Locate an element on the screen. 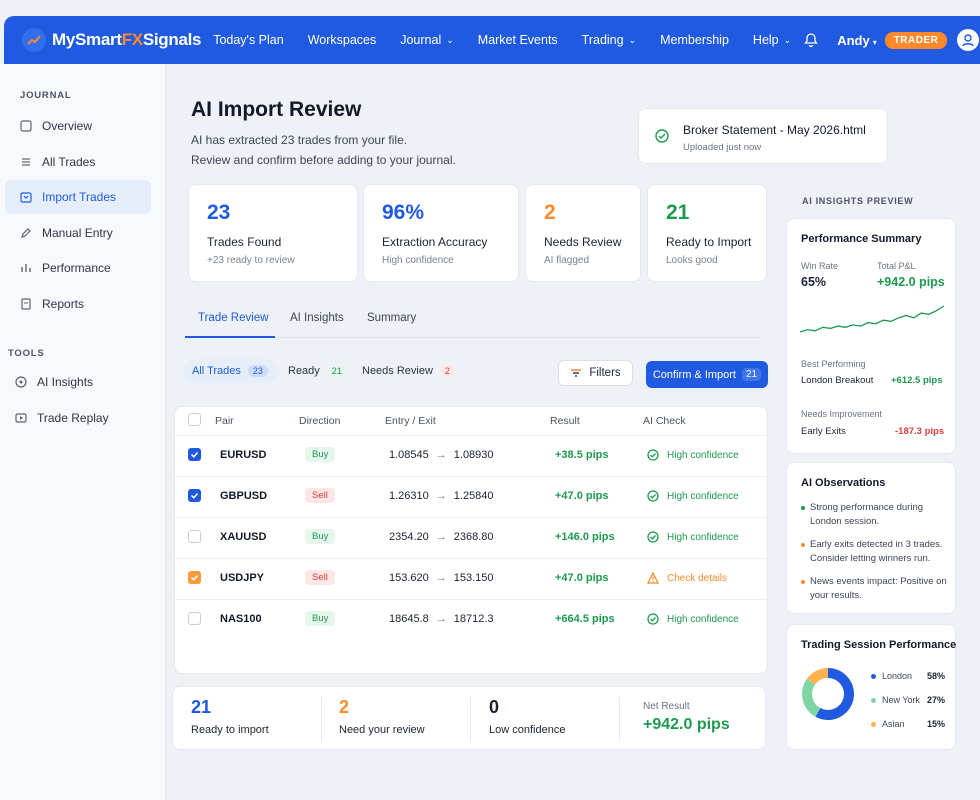 This screenshot has height=800, width=980. warning-icon is located at coordinates (653, 578).